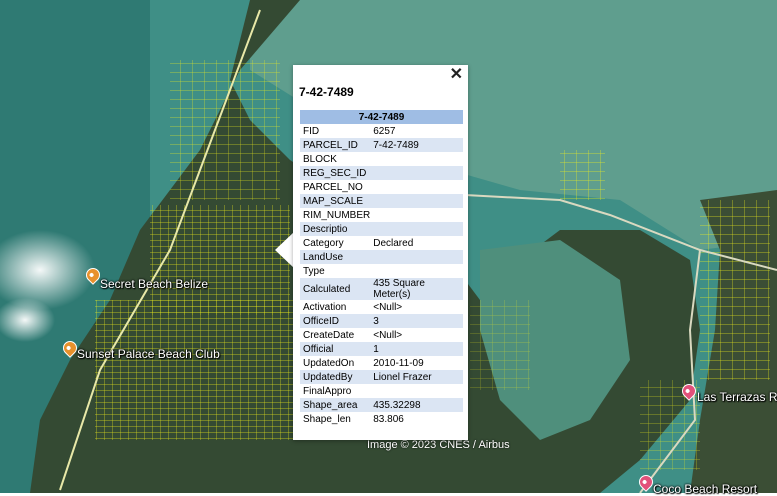  I want to click on table-row: Category Declared, so click(381, 243).